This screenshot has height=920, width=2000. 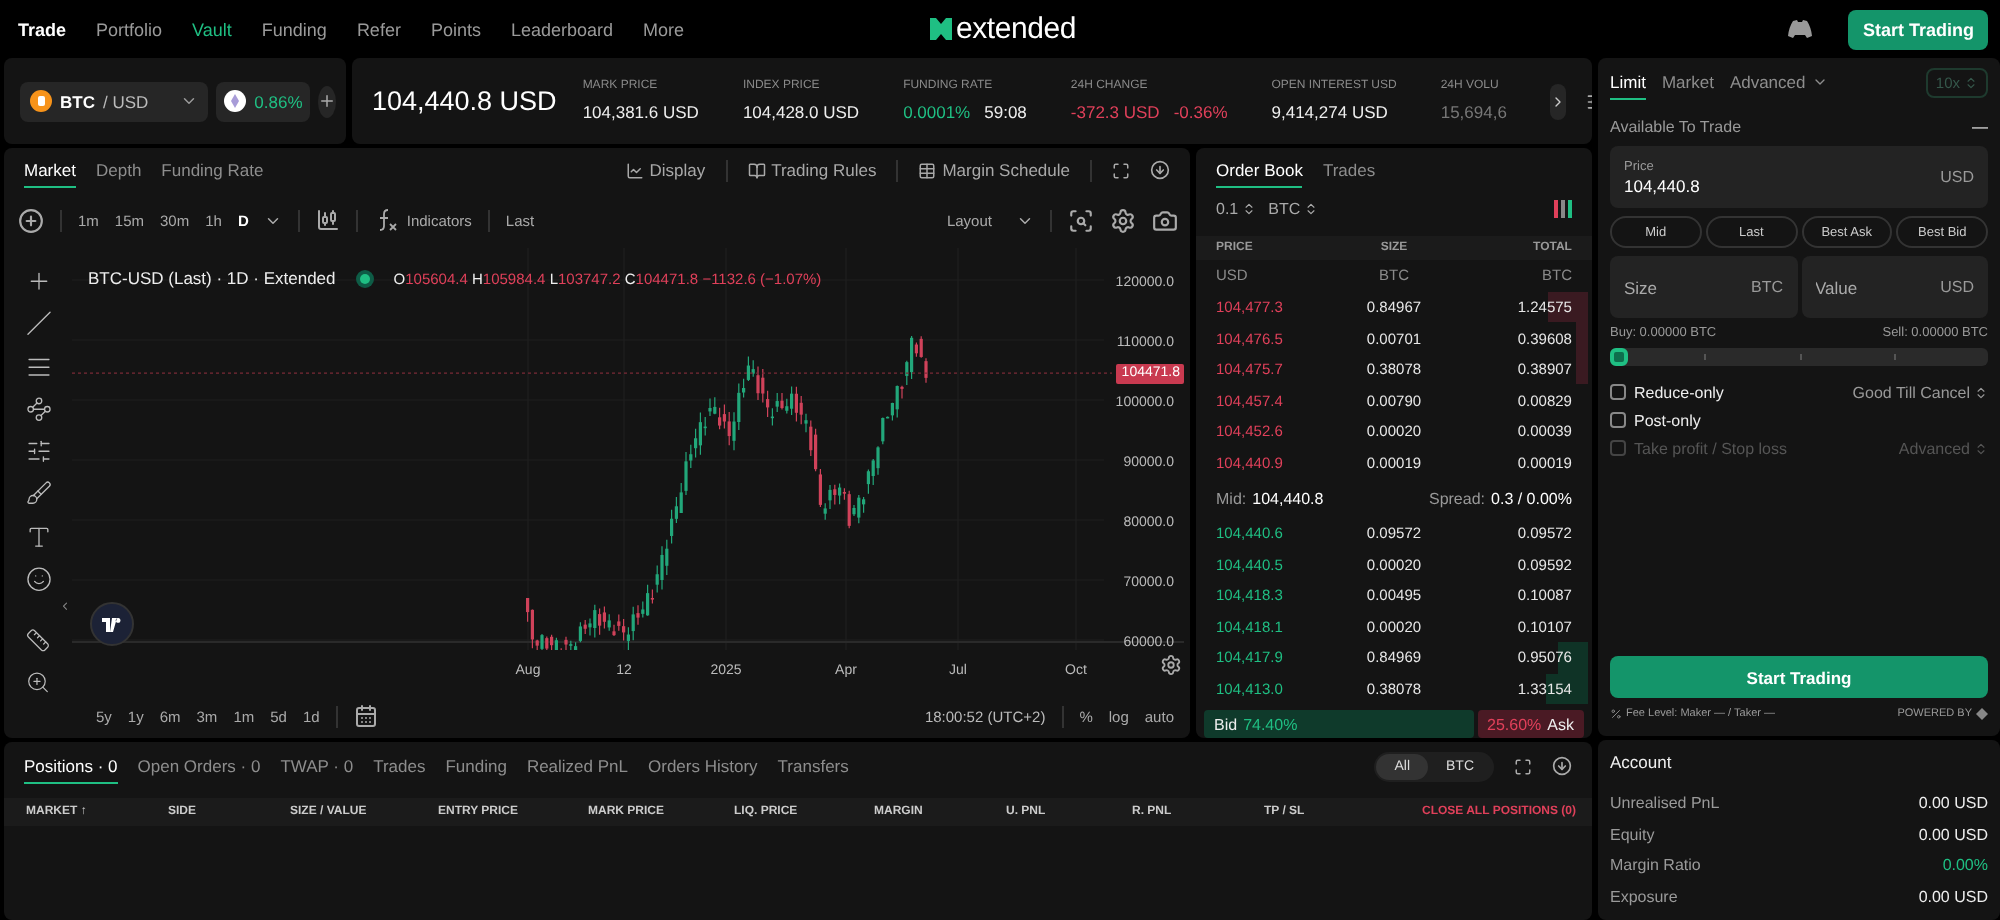 What do you see at coordinates (665, 170) in the screenshot?
I see `chart-action-link: Display` at bounding box center [665, 170].